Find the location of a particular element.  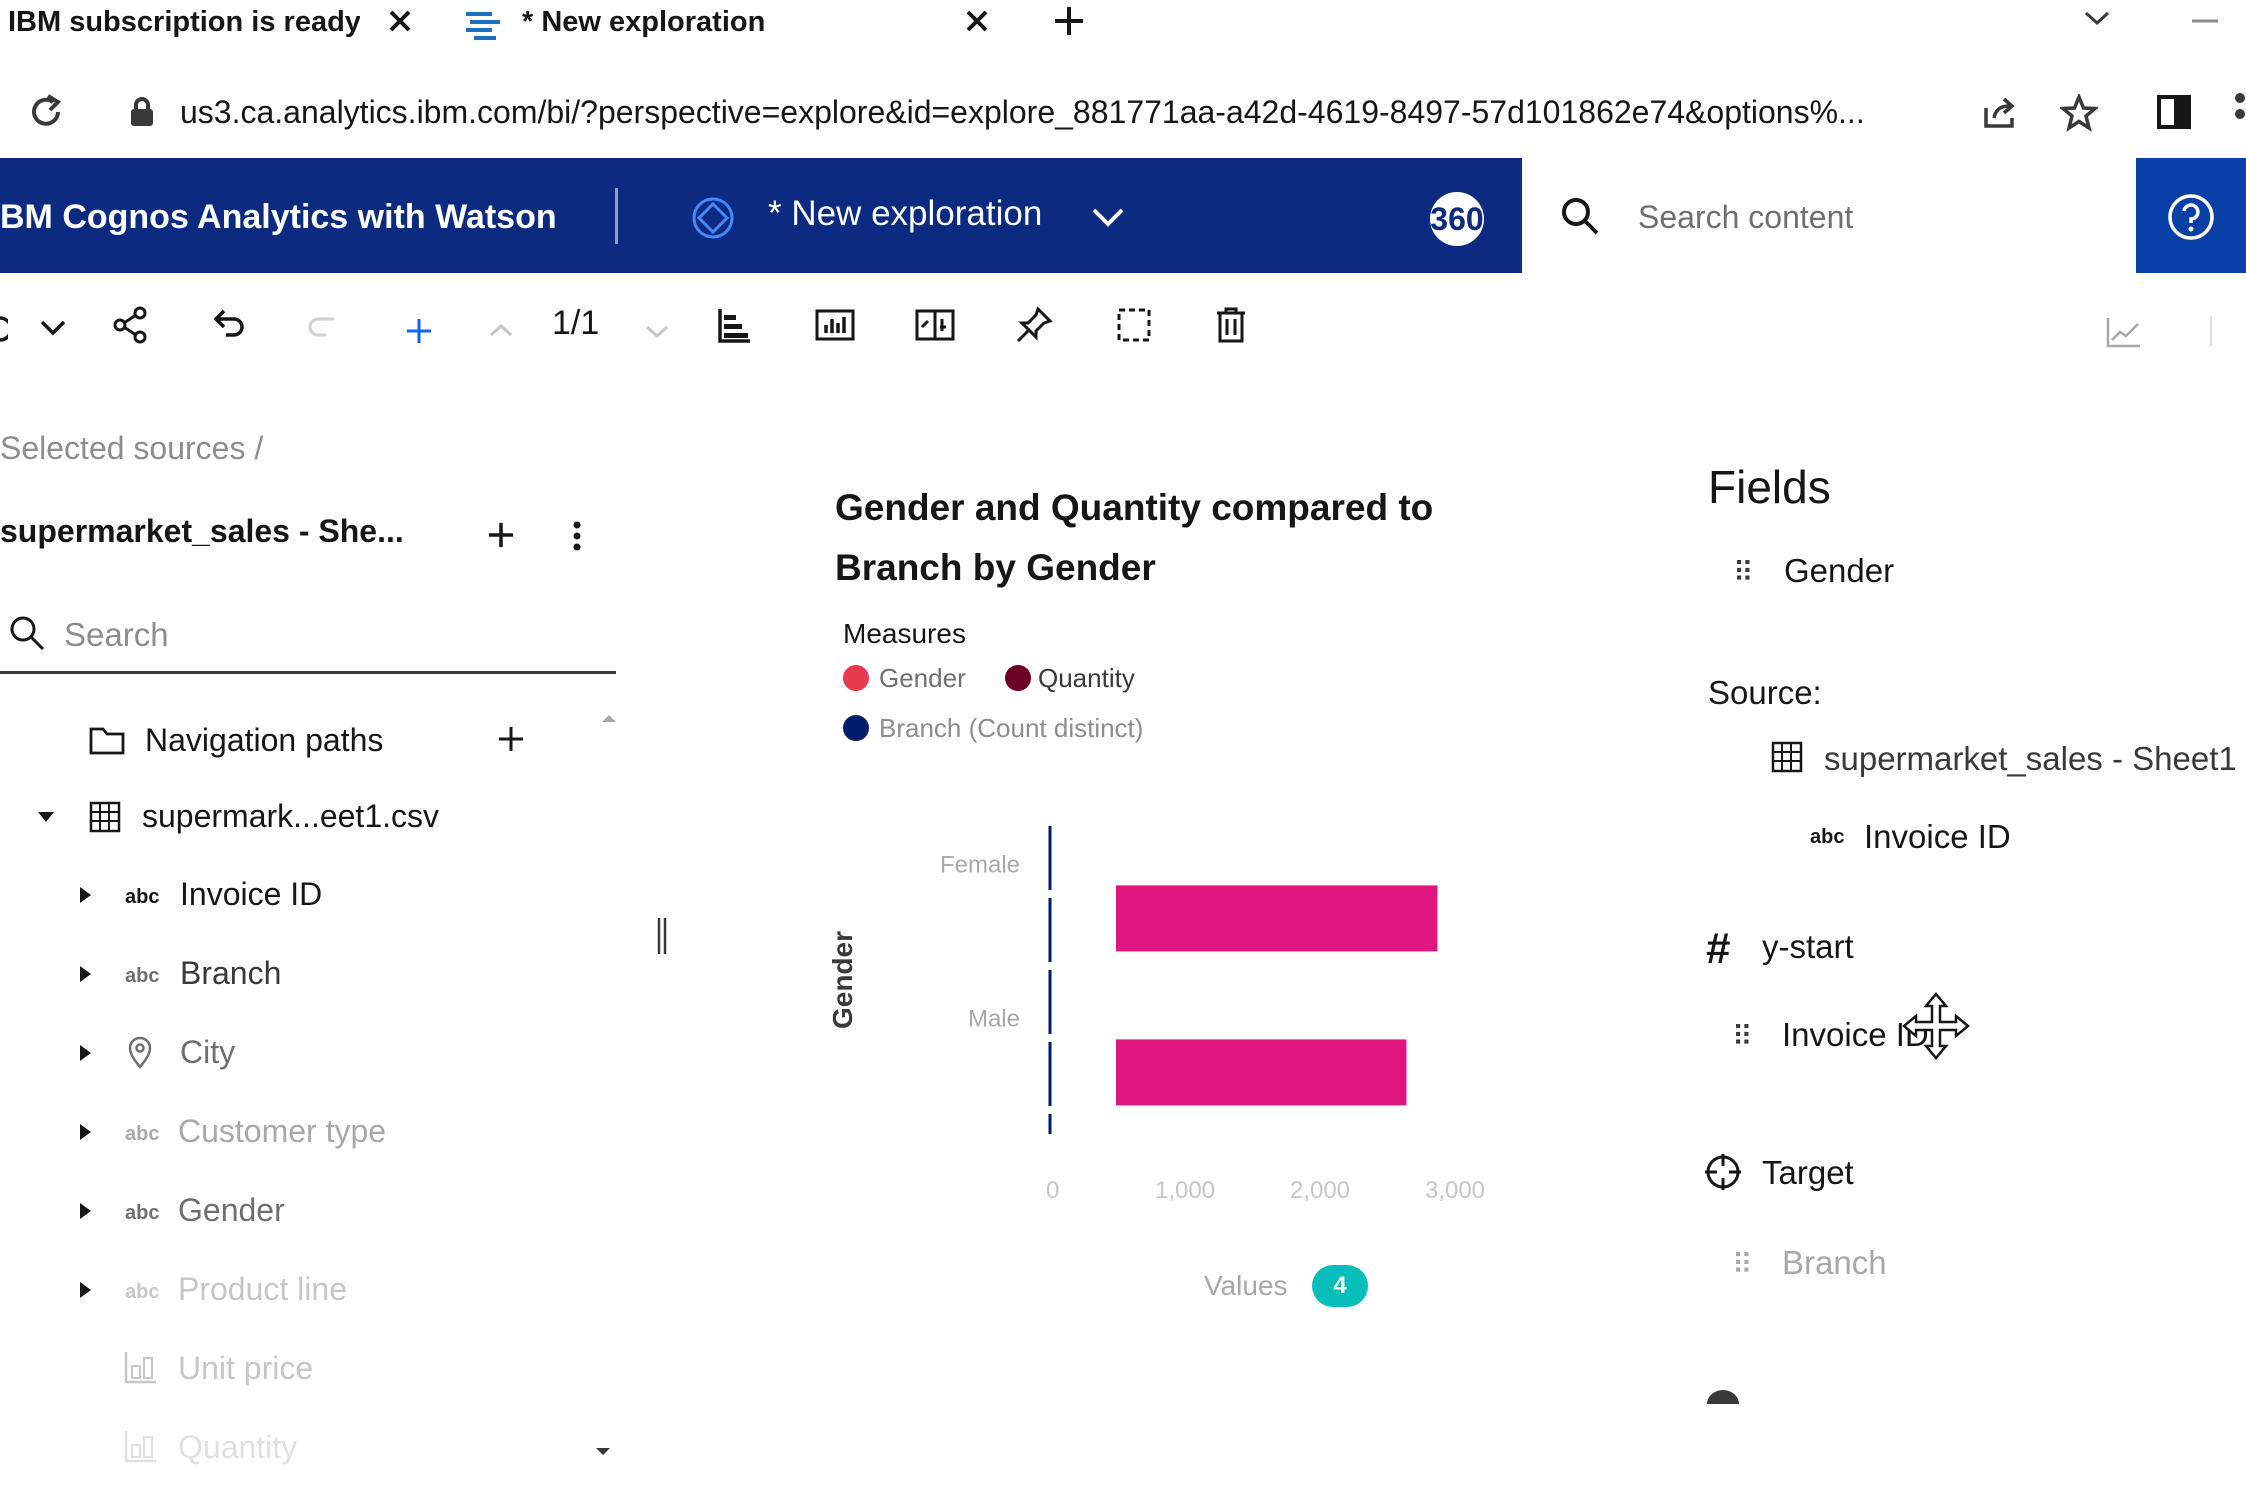

bookmark-star-icon is located at coordinates (2079, 113).